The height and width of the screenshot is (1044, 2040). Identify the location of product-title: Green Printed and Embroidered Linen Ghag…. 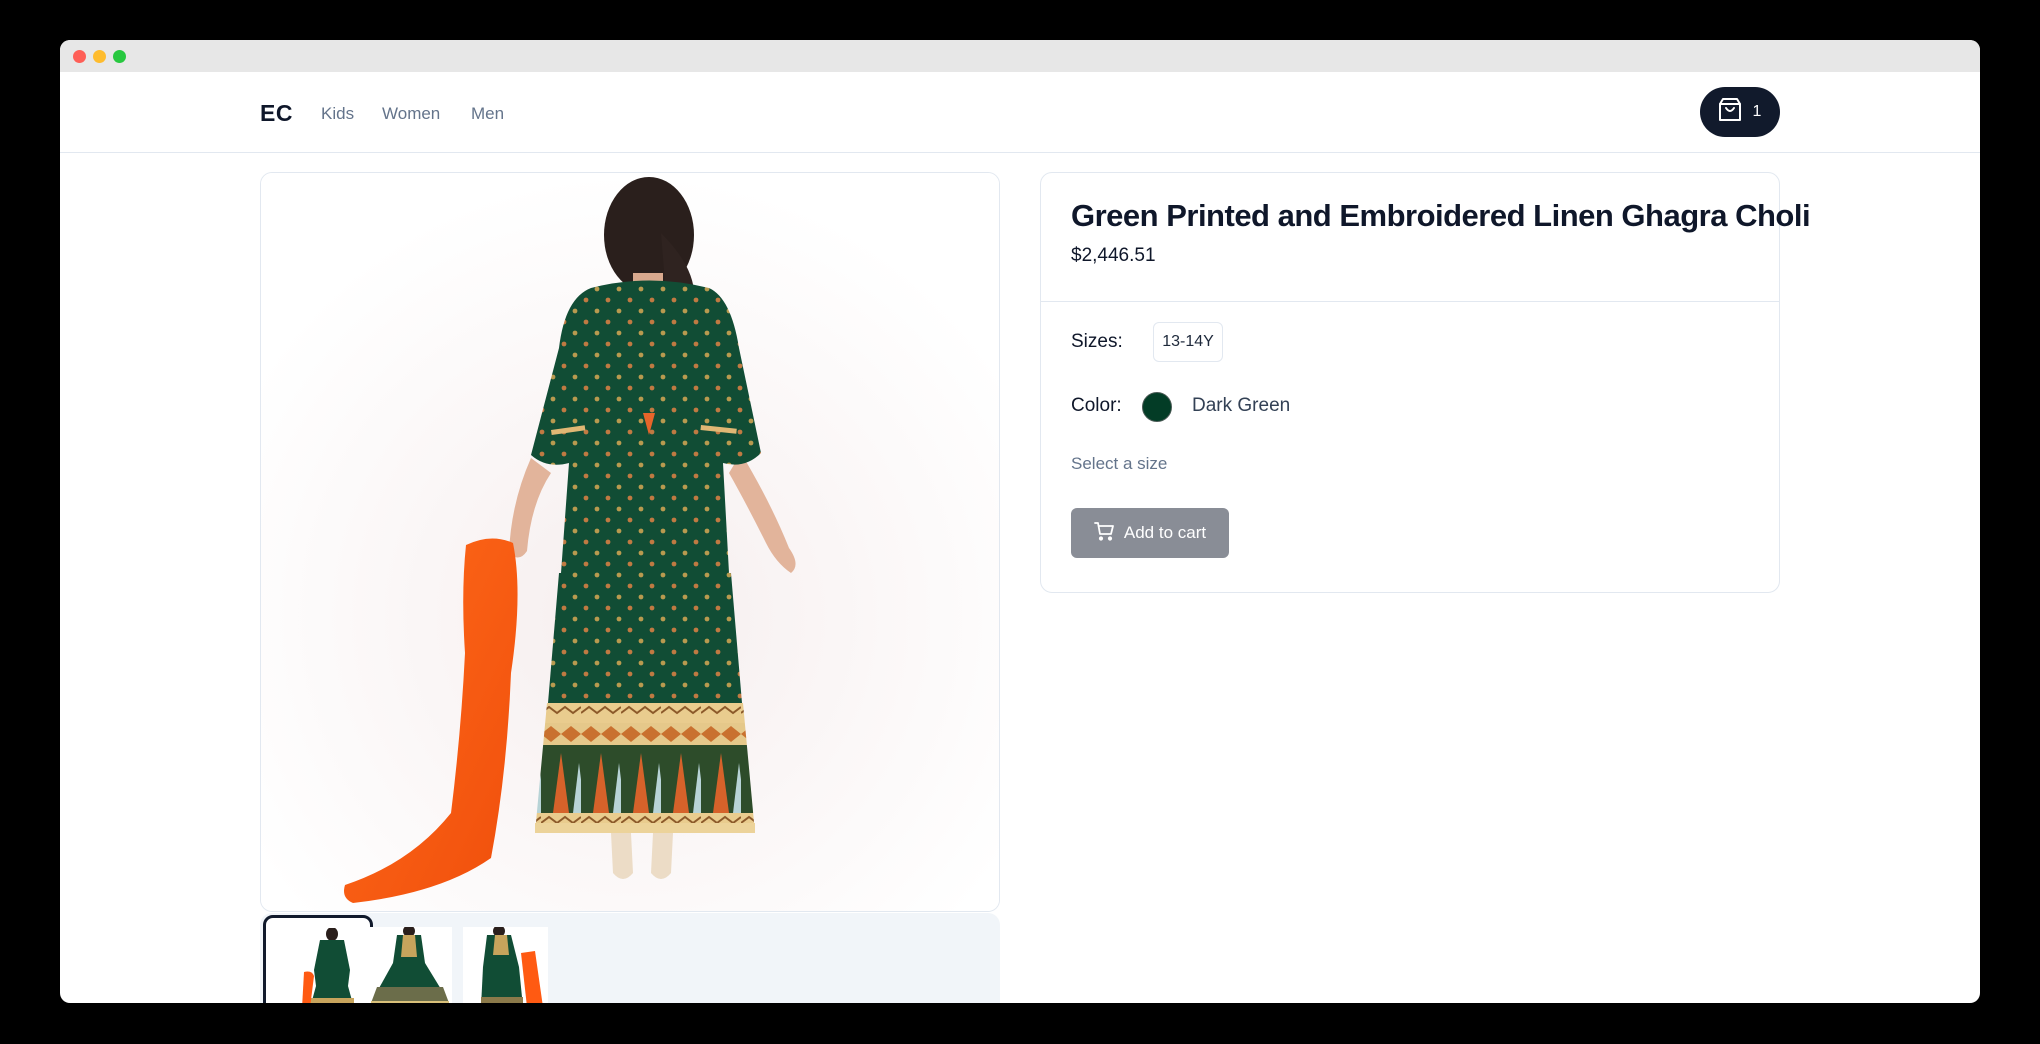
(1441, 215).